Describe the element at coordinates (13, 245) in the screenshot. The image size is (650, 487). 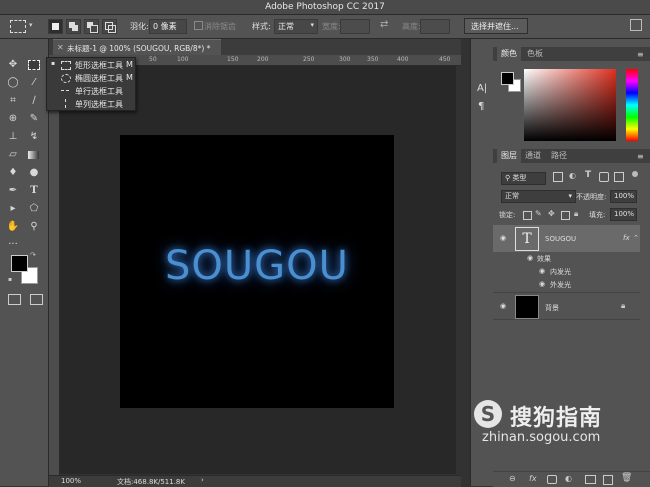
I see `more-tools-icon: ···` at that location.